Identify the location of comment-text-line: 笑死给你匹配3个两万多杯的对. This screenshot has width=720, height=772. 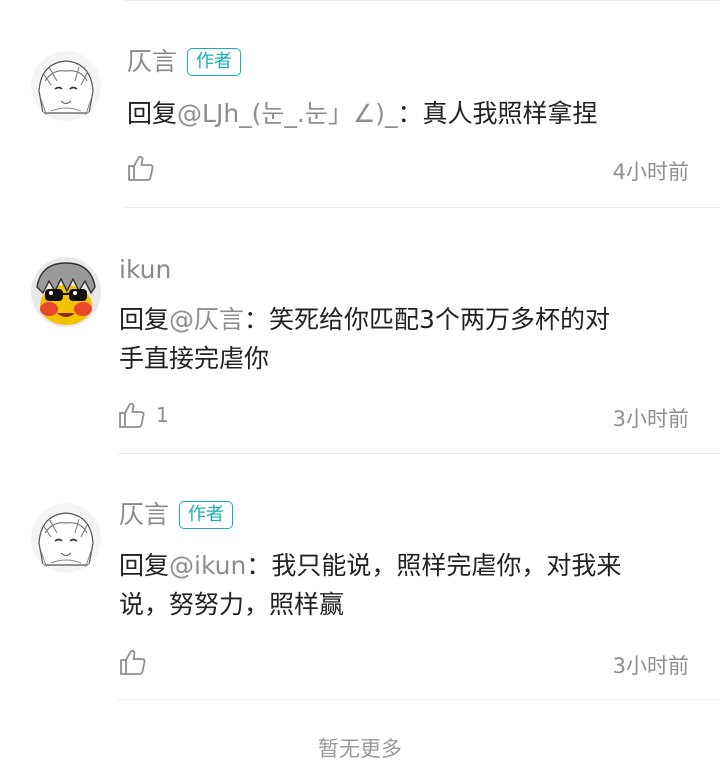
(439, 319).